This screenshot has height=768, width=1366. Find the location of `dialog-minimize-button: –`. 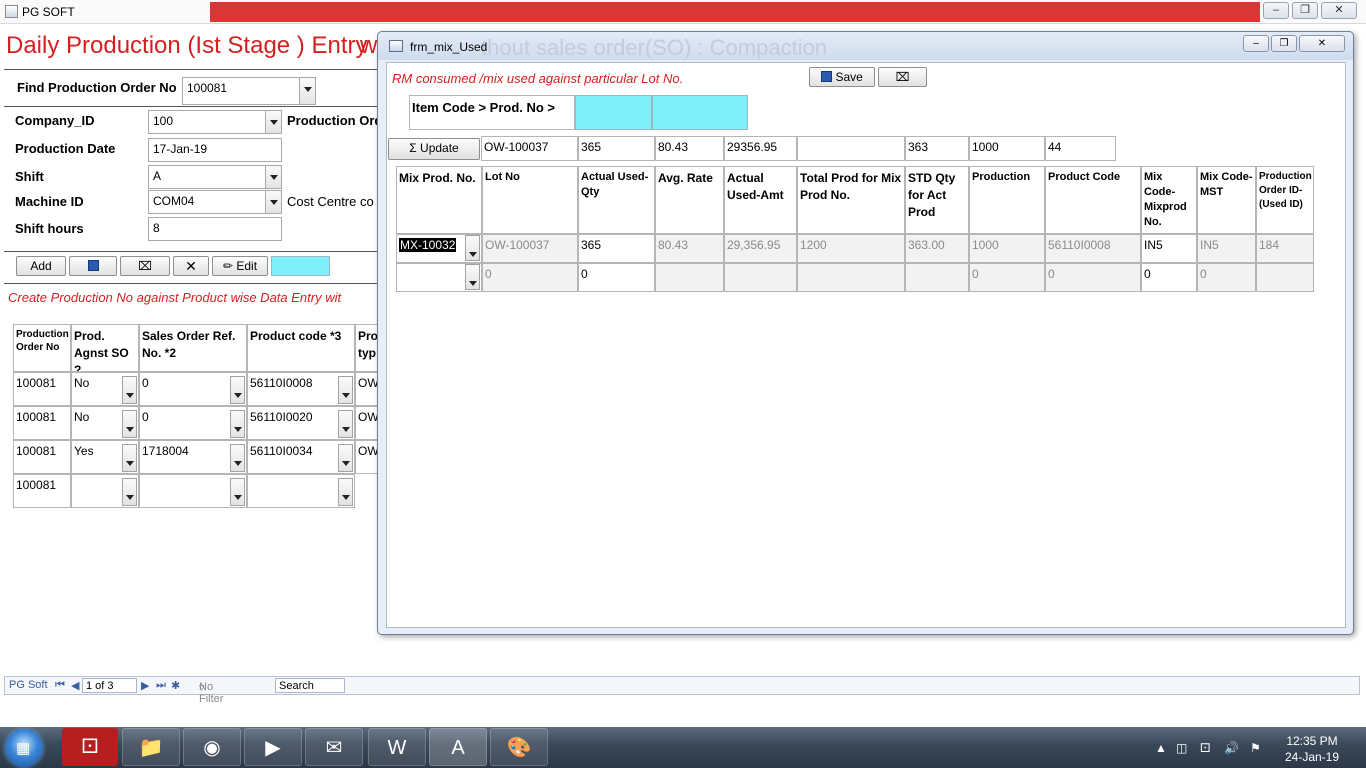

dialog-minimize-button: – is located at coordinates (1256, 43).